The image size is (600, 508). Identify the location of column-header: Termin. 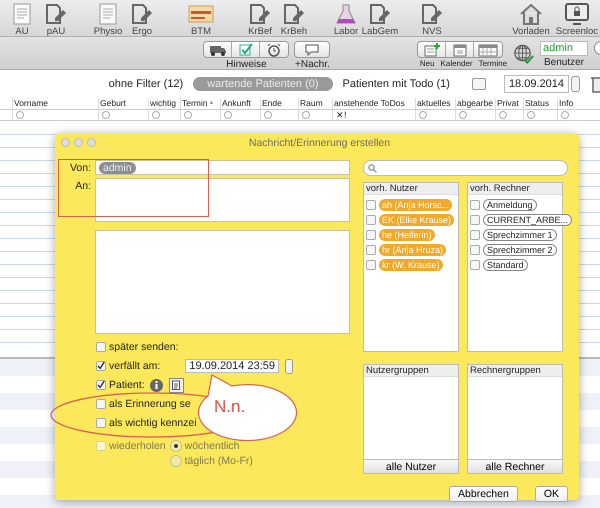
(195, 103).